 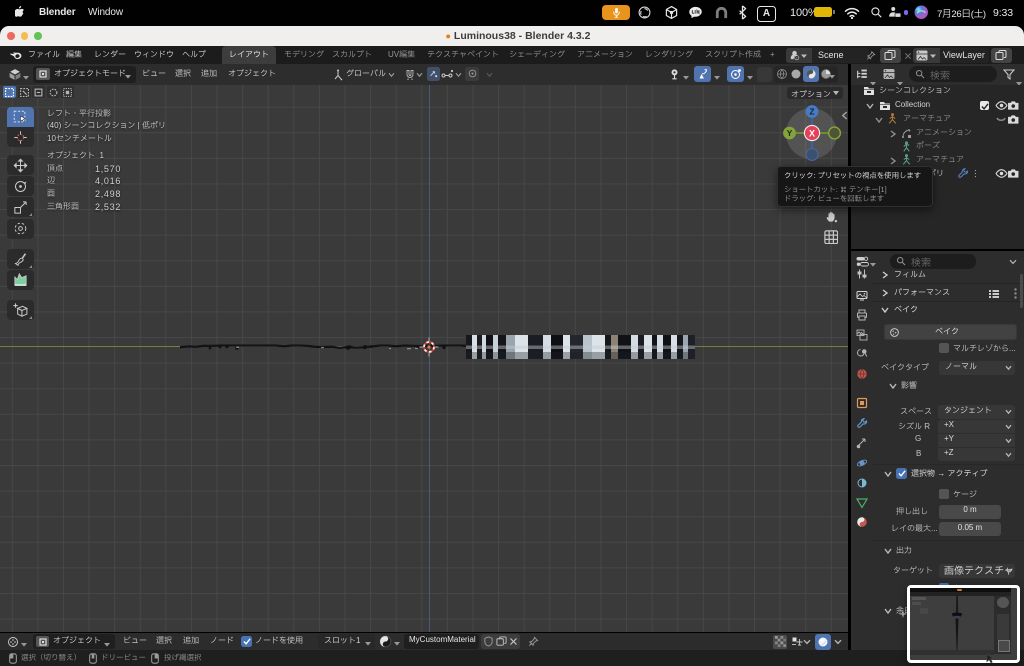 What do you see at coordinates (812, 134) in the screenshot?
I see `svg-text: X` at bounding box center [812, 134].